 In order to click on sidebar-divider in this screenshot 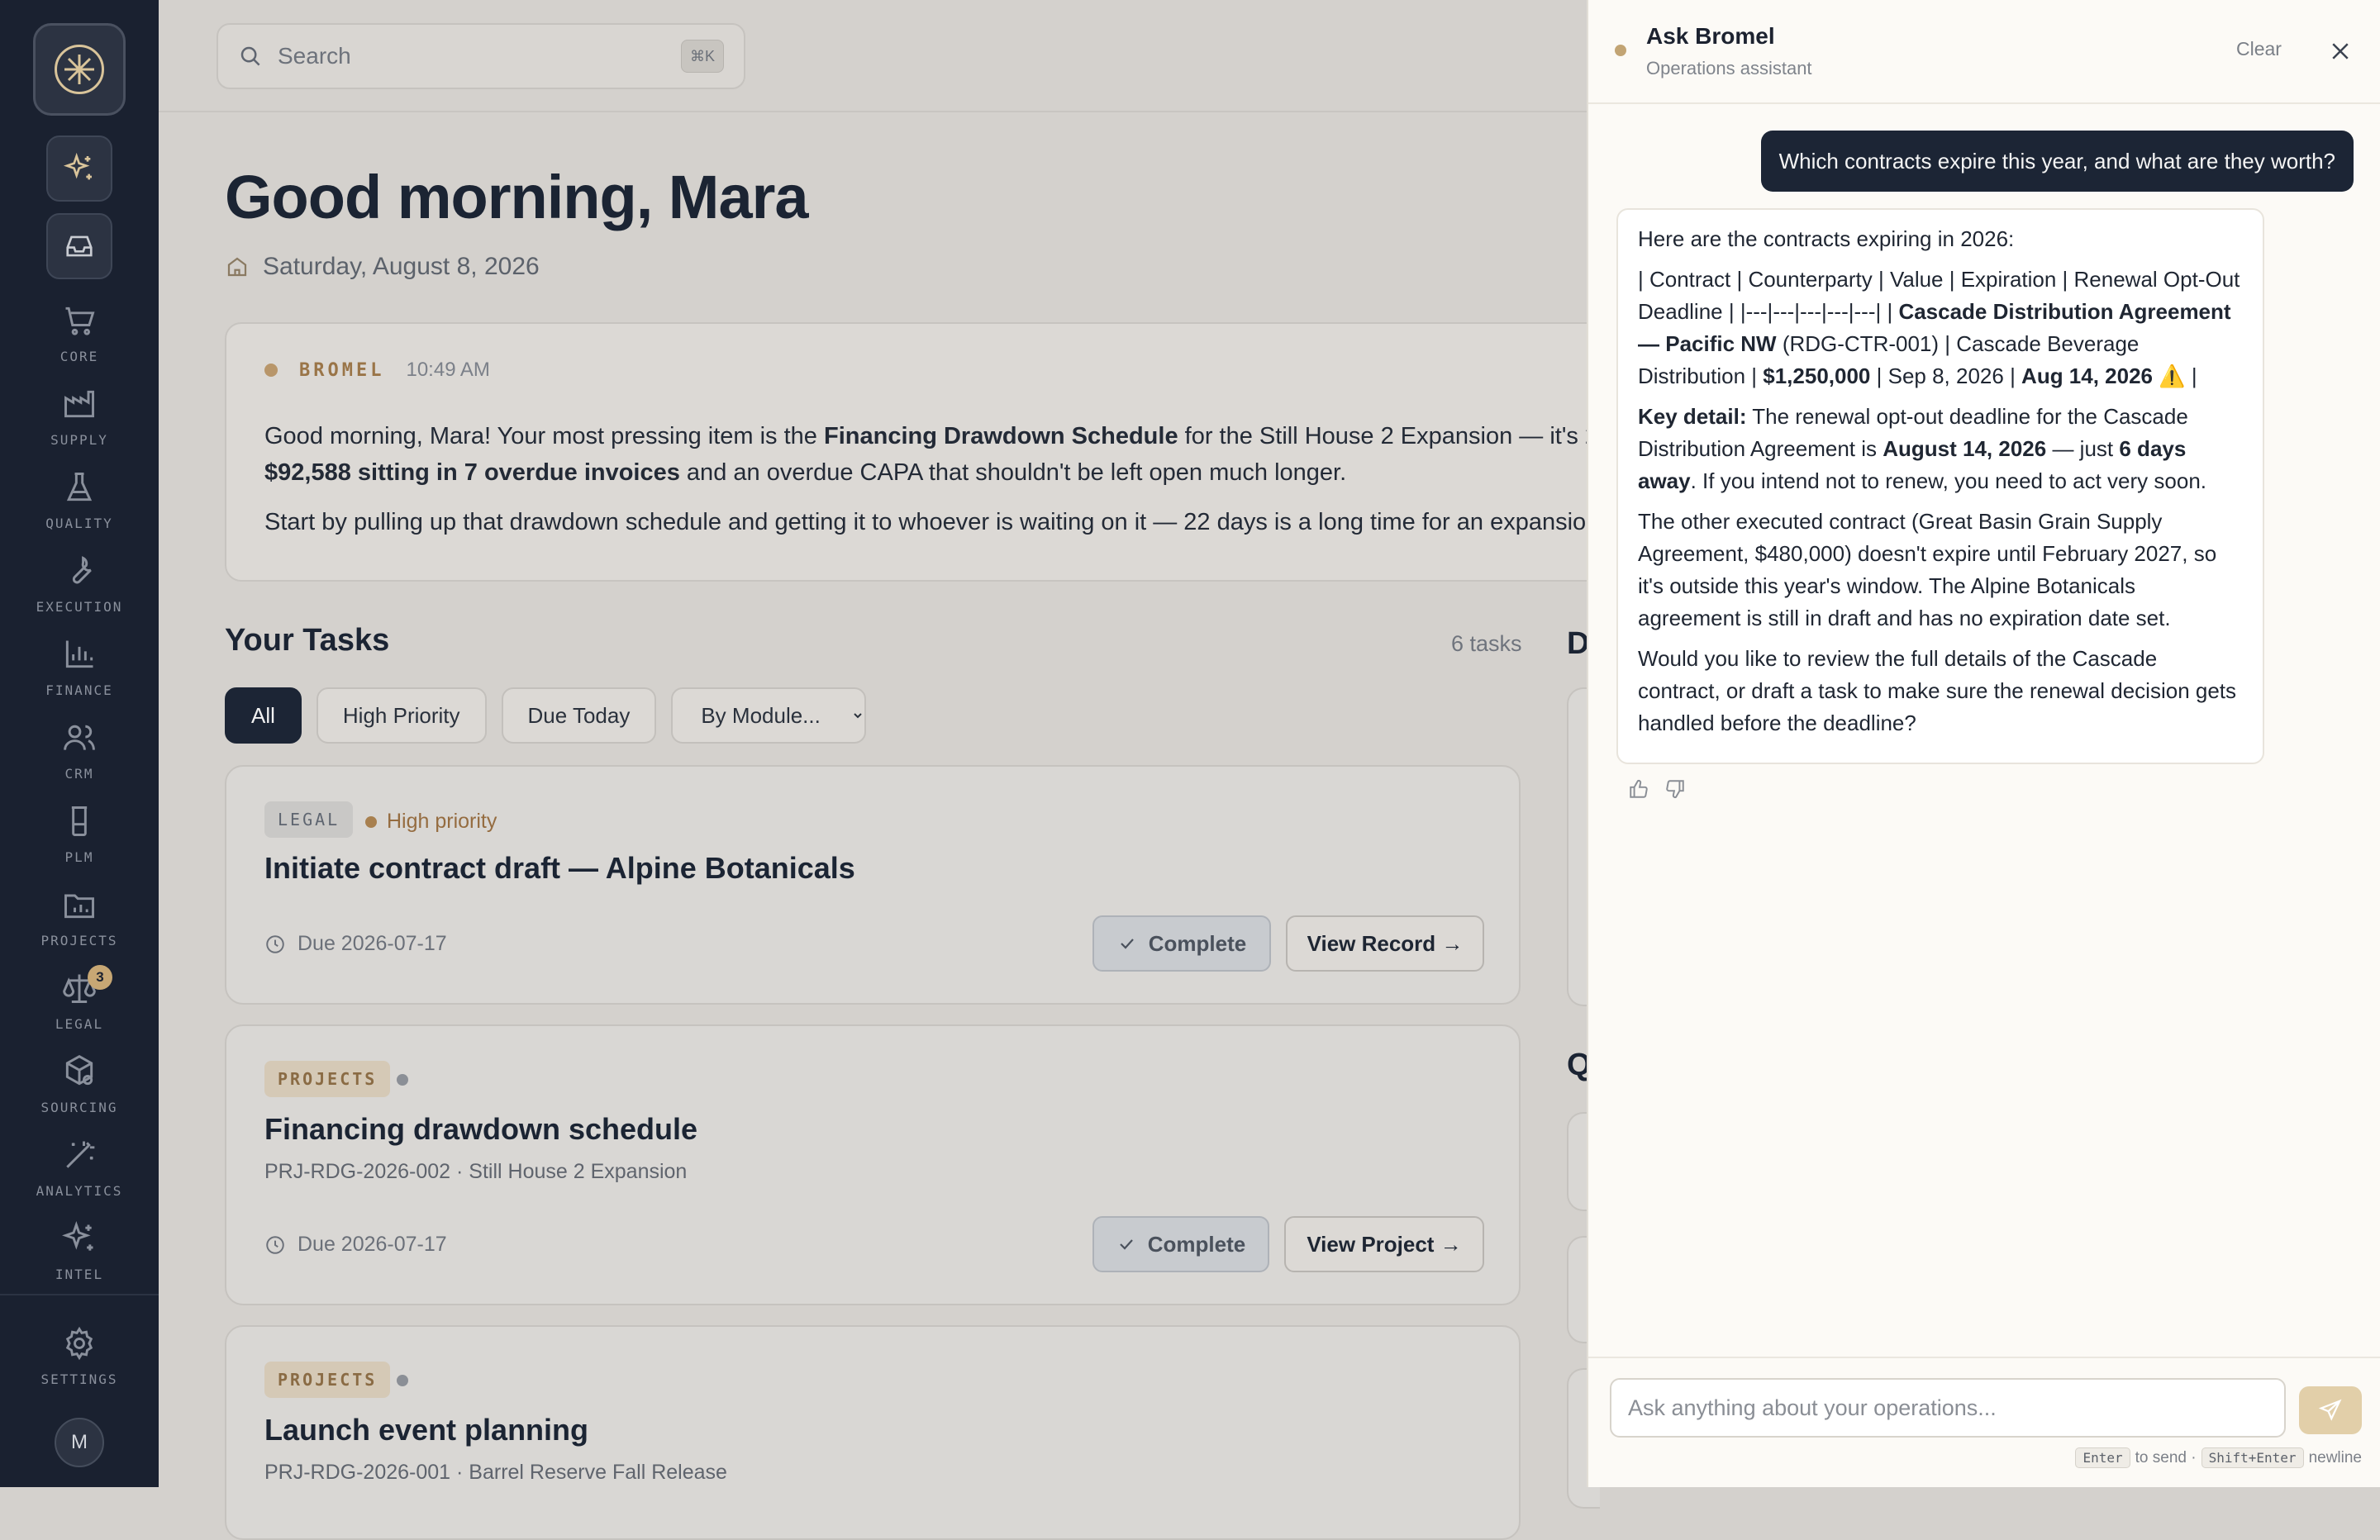, I will do `click(79, 1294)`.